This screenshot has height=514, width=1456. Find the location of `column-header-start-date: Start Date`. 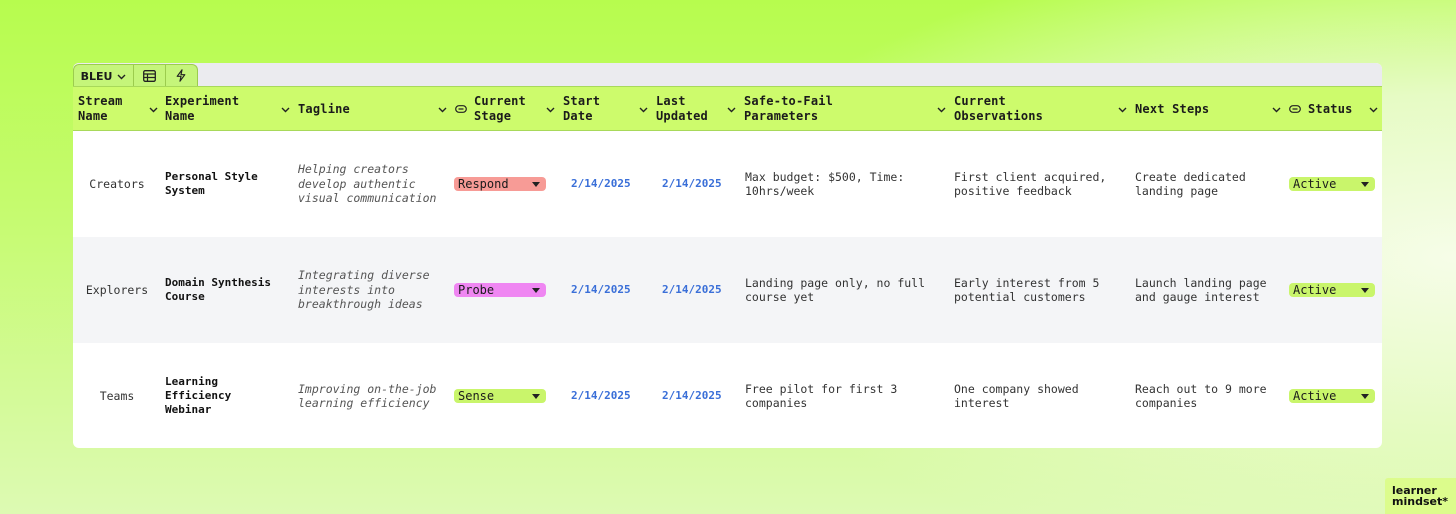

column-header-start-date: Start Date is located at coordinates (607, 109).